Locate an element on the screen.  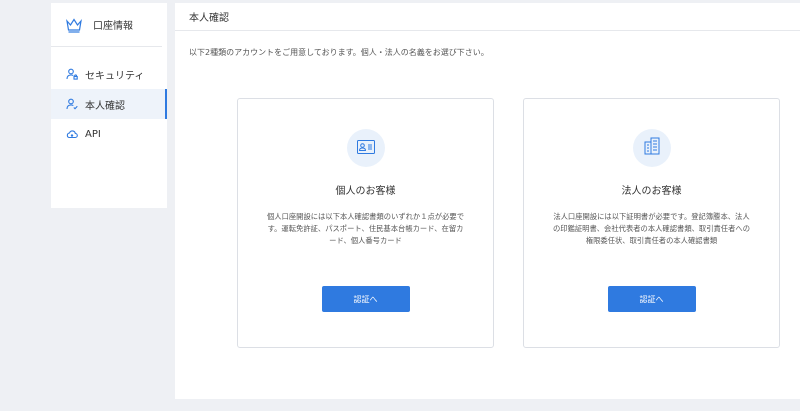
card-title: 個人のお客様 is located at coordinates (365, 191).